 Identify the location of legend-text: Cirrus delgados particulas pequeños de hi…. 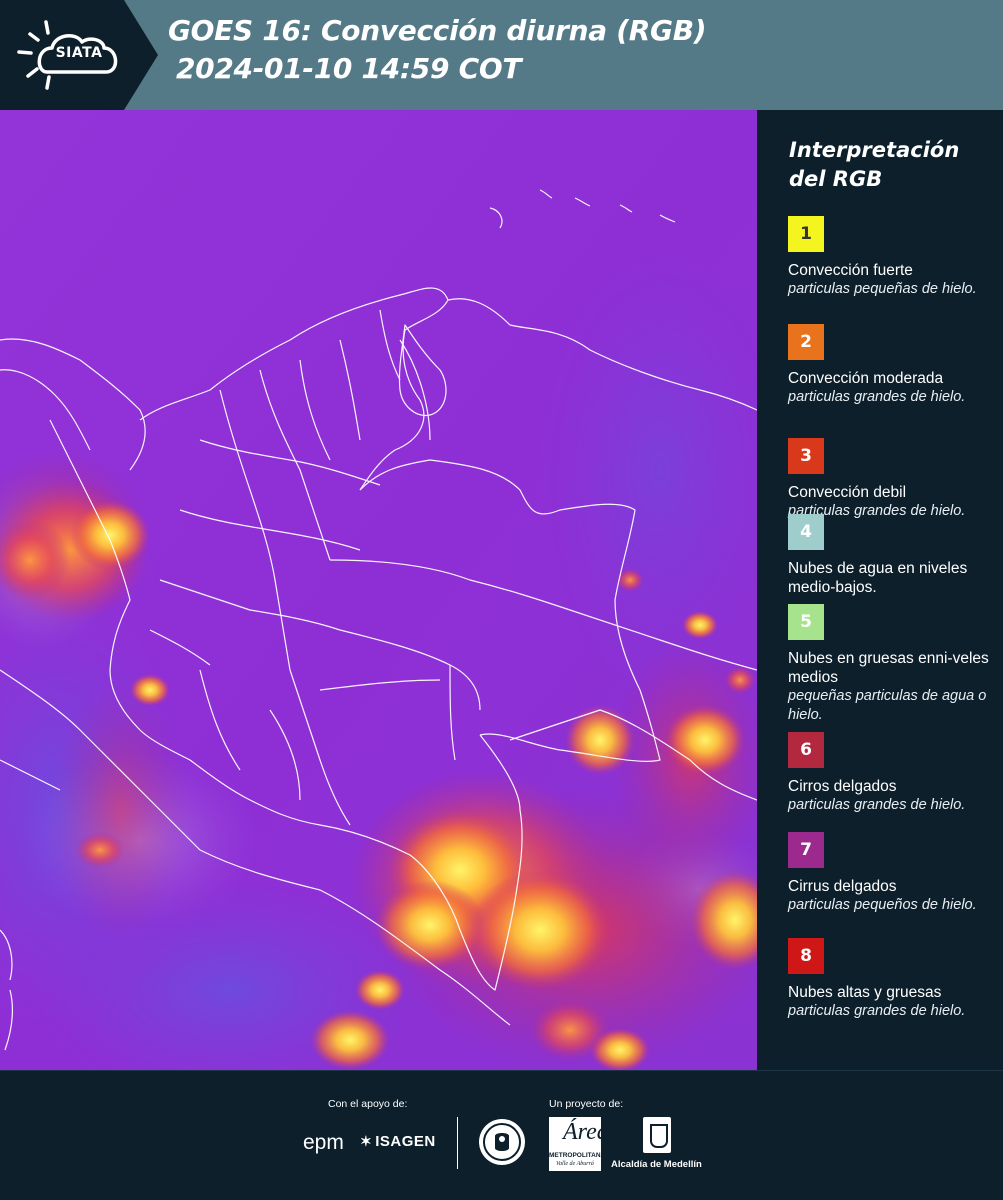
(893, 896).